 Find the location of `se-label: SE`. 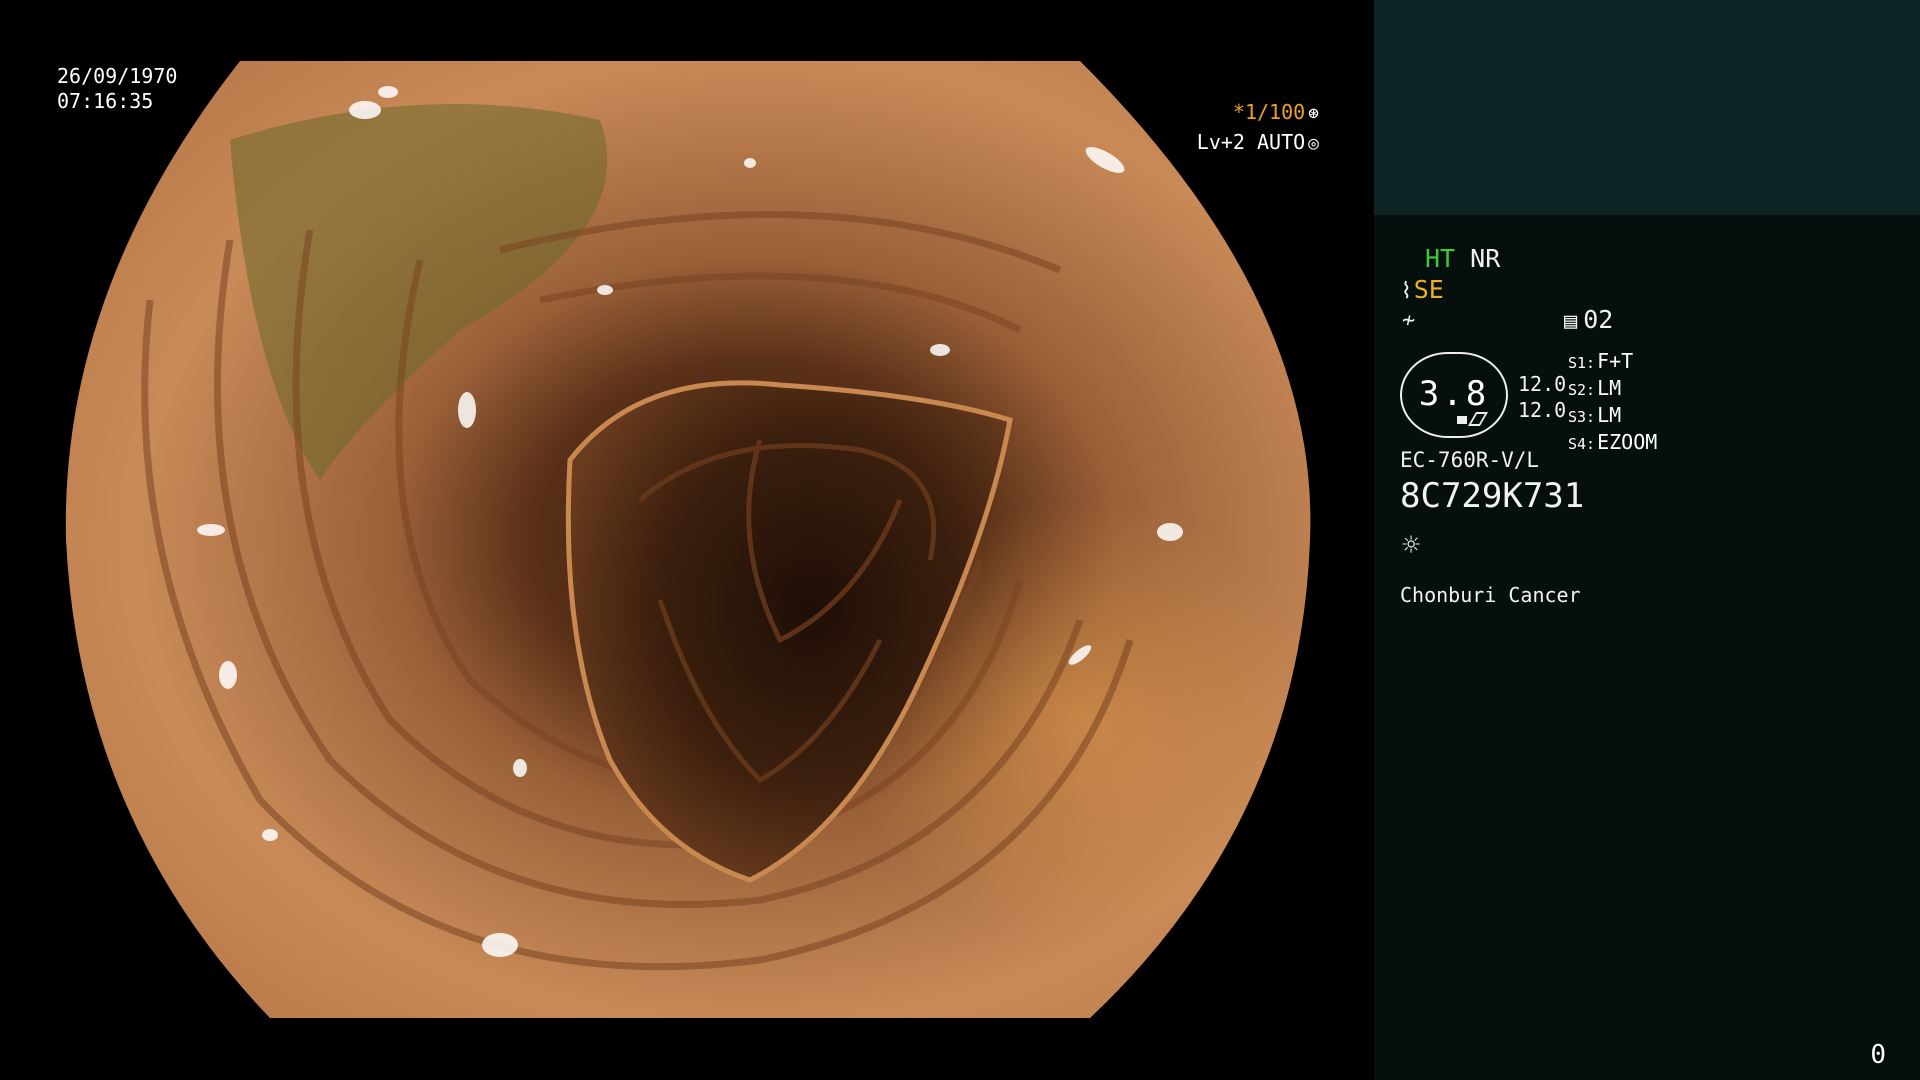

se-label: SE is located at coordinates (1428, 289).